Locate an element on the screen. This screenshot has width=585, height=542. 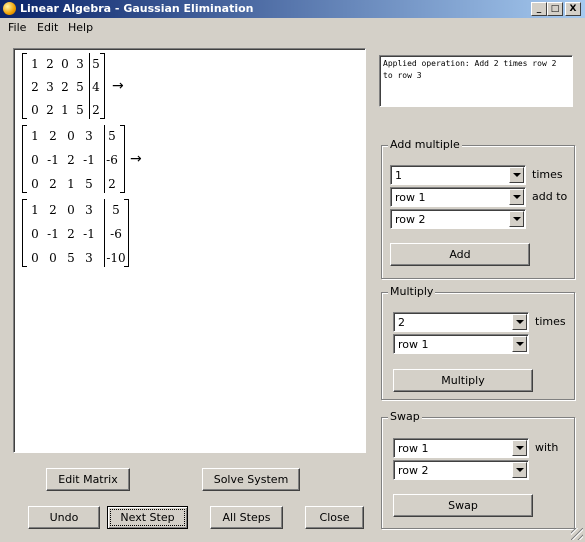
close-button: Close is located at coordinates (334, 517).